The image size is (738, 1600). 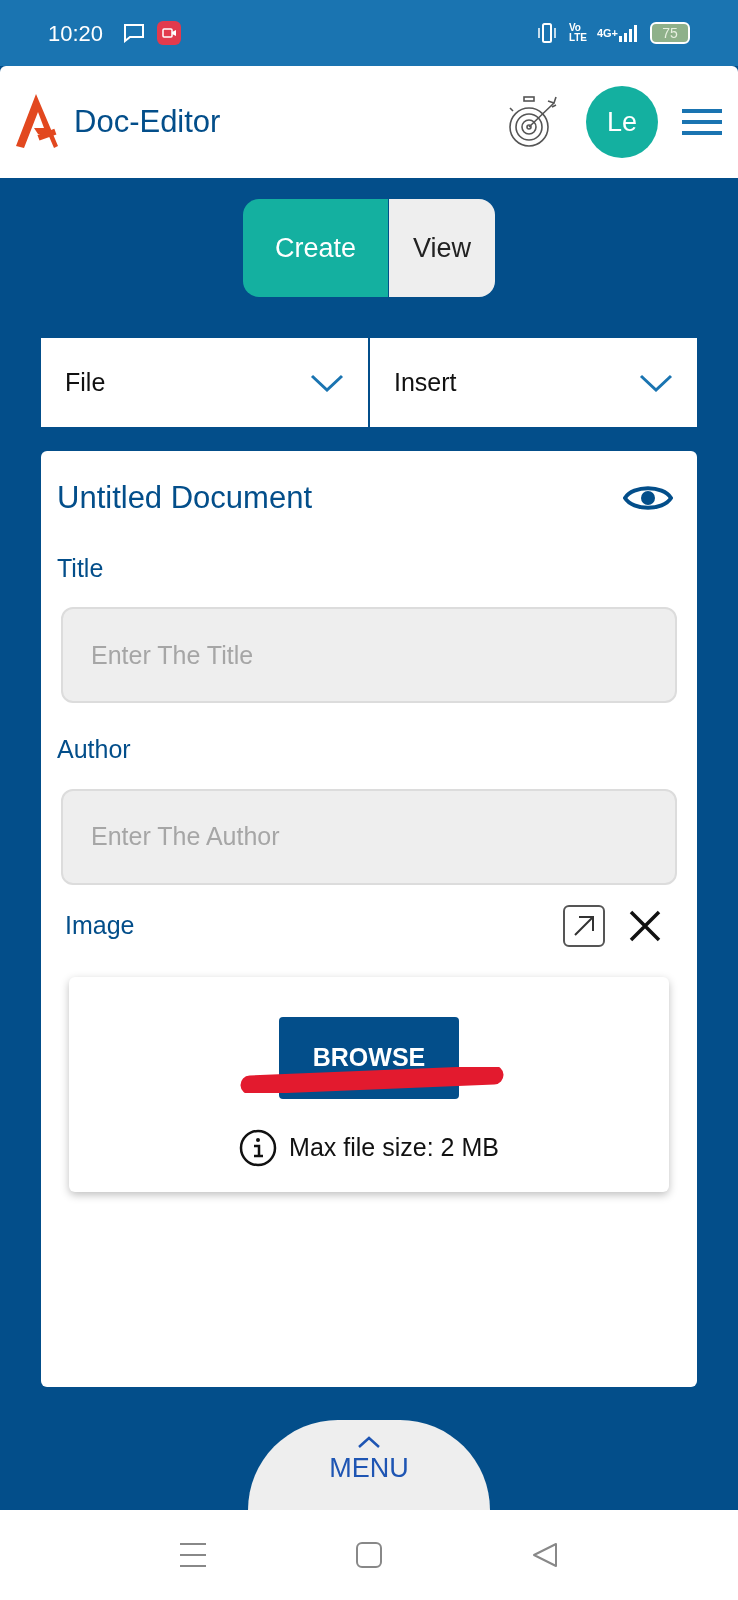 I want to click on recents-icon, so click(x=193, y=1555).